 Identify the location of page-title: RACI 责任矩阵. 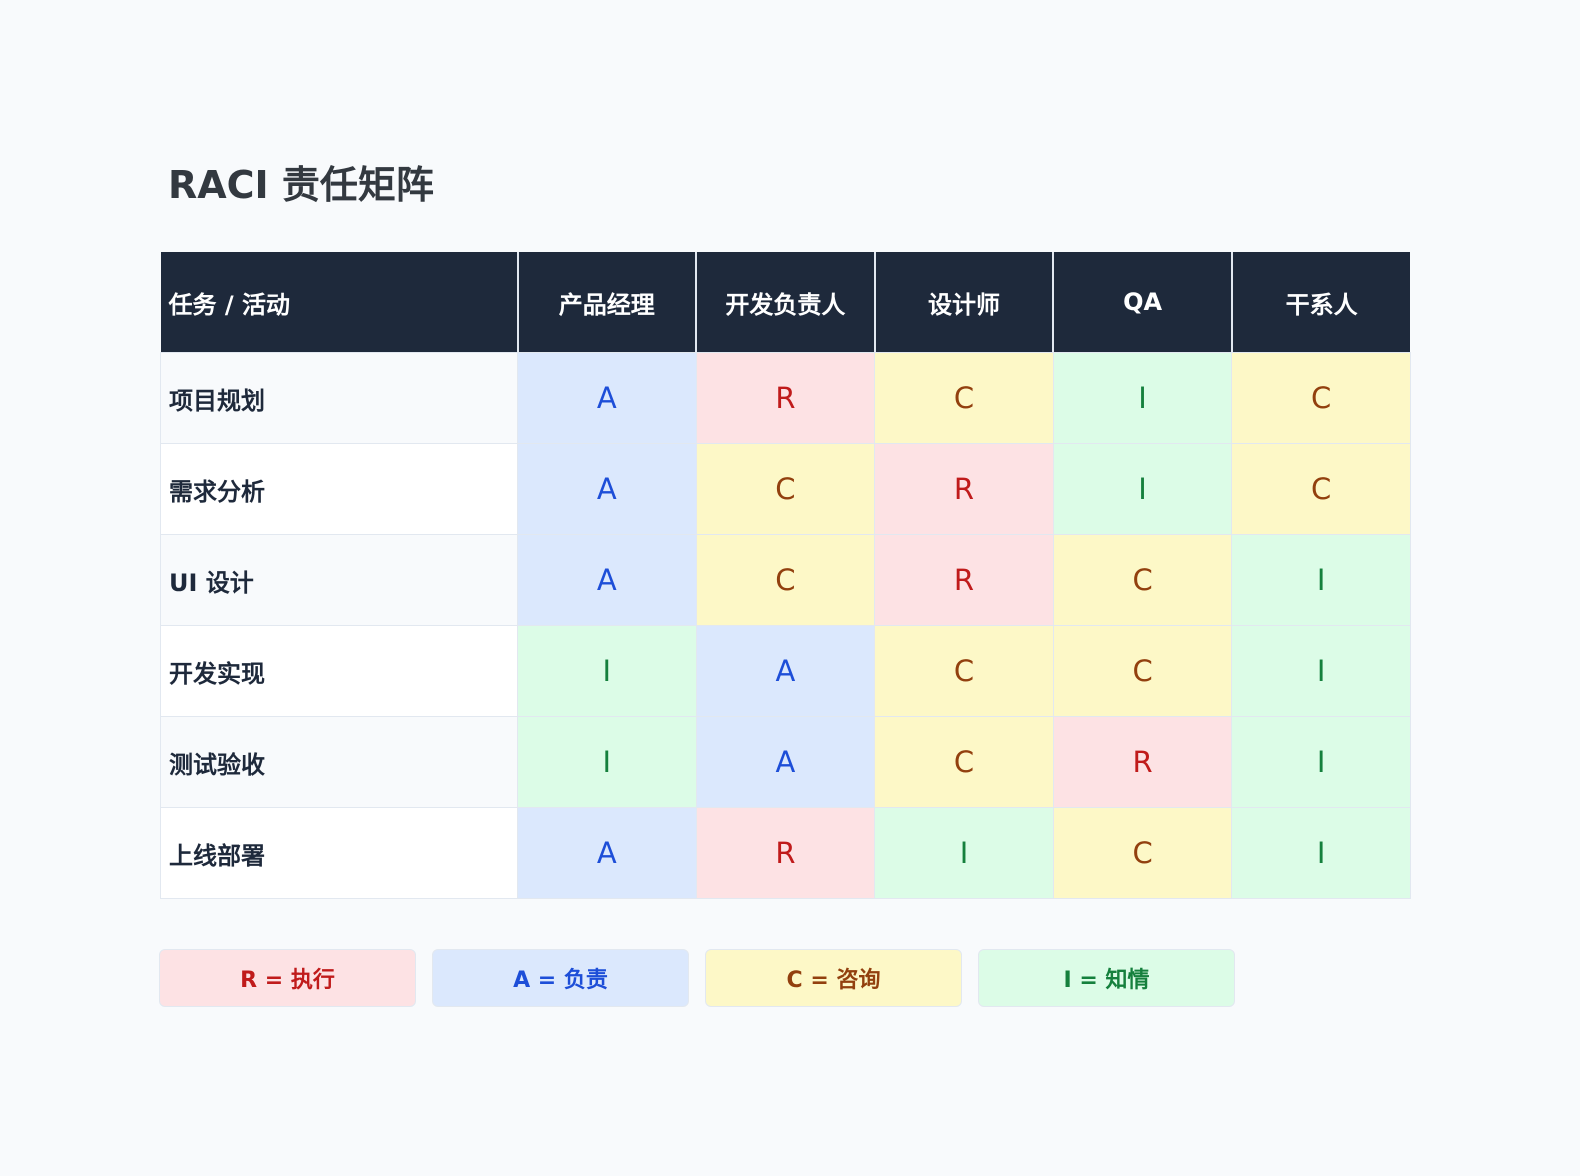
(301, 185).